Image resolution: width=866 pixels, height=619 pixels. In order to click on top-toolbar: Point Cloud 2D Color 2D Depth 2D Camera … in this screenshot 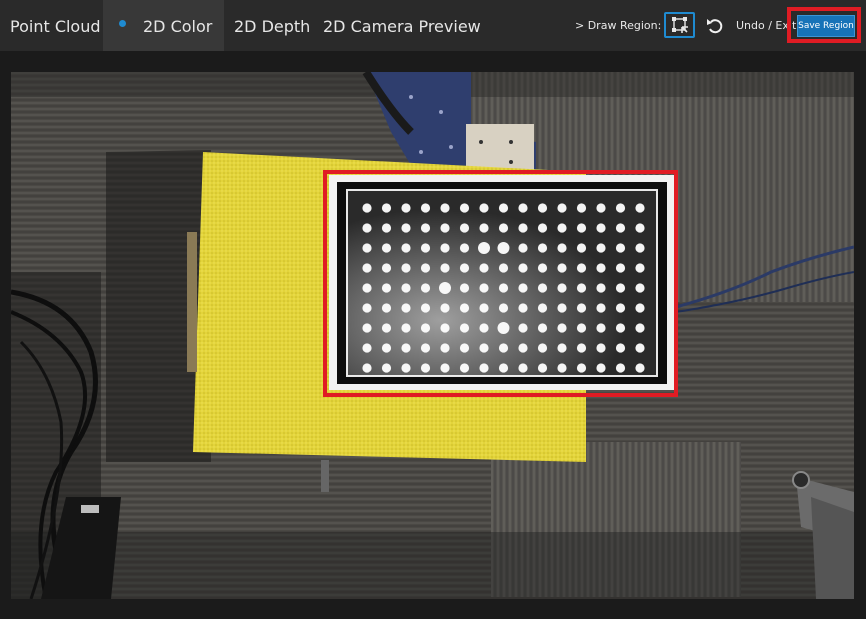, I will do `click(433, 25)`.